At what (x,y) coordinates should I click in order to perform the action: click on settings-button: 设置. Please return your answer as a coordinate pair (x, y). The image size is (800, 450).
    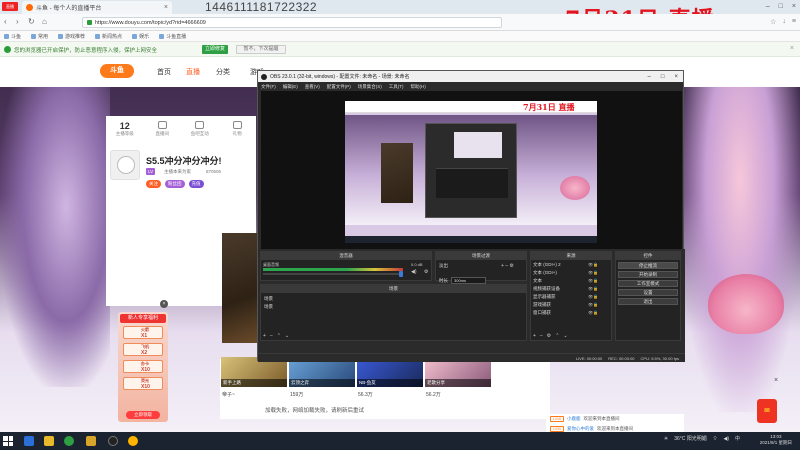
    Looking at the image, I should click on (648, 292).